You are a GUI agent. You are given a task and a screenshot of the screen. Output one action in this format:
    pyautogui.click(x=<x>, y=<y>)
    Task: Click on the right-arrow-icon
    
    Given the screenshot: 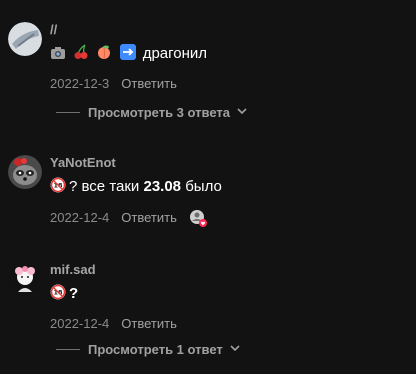 What is the action you would take?
    pyautogui.click(x=127, y=54)
    